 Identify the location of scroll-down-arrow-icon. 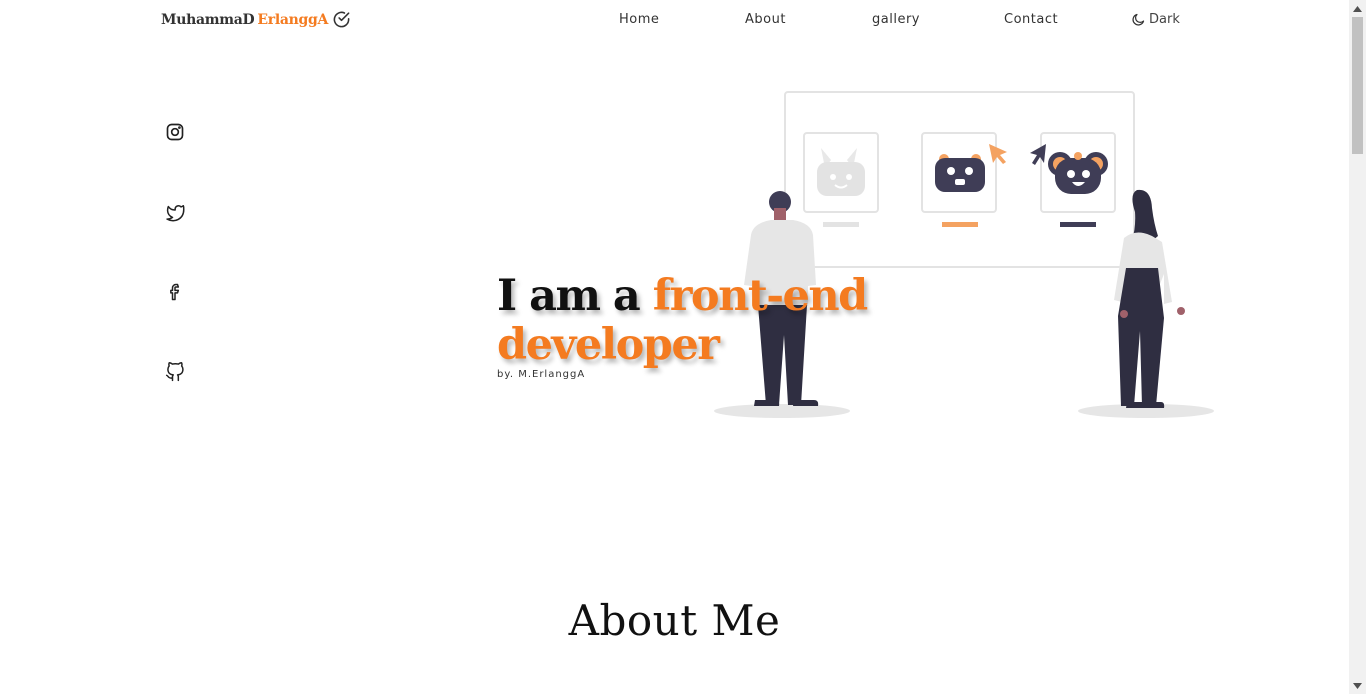
(1357, 685).